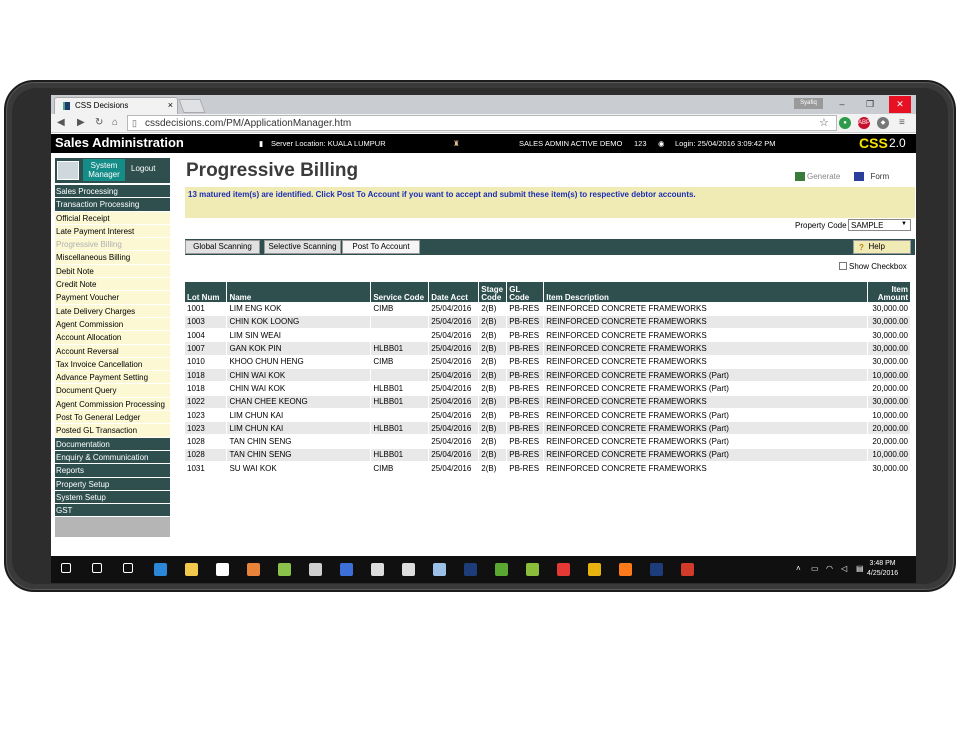 The width and height of the screenshot is (962, 754). Describe the element at coordinates (66, 568) in the screenshot. I see `start-icon` at that location.